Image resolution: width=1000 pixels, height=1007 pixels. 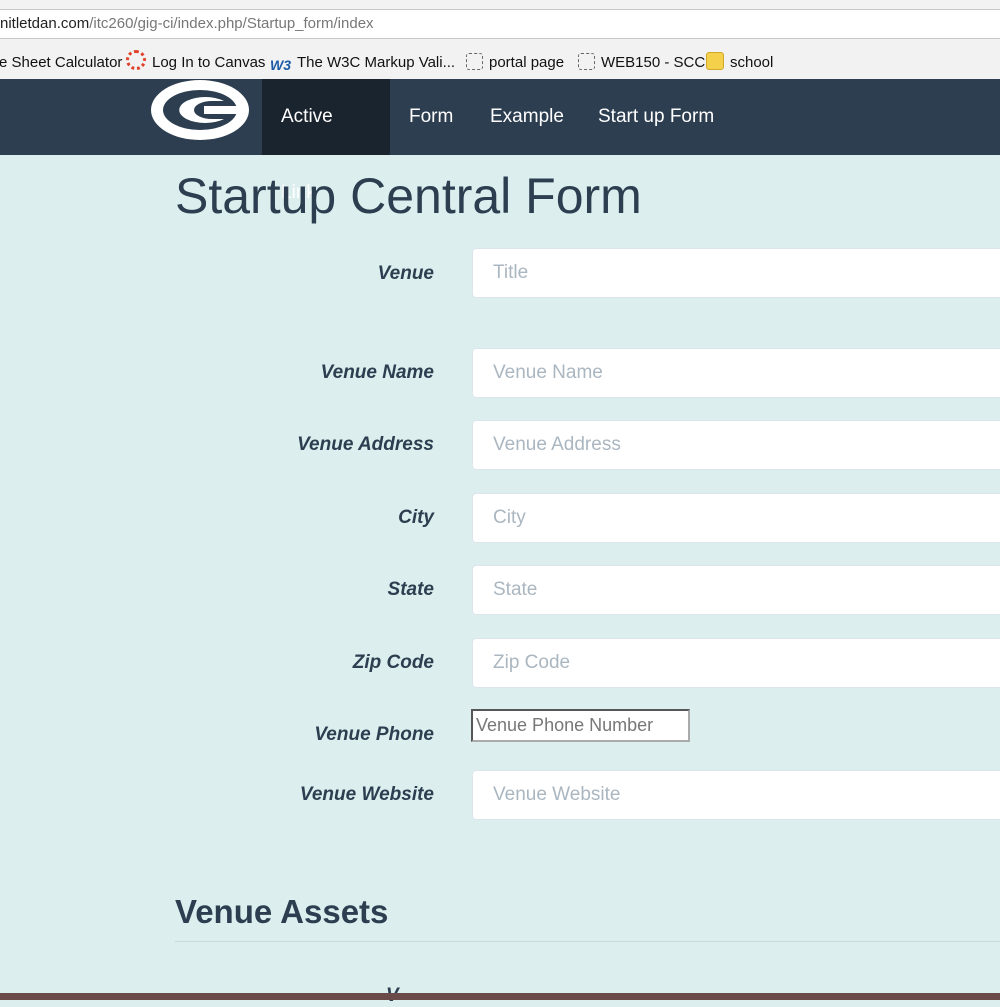 What do you see at coordinates (416, 517) in the screenshot?
I see `city-label: City` at bounding box center [416, 517].